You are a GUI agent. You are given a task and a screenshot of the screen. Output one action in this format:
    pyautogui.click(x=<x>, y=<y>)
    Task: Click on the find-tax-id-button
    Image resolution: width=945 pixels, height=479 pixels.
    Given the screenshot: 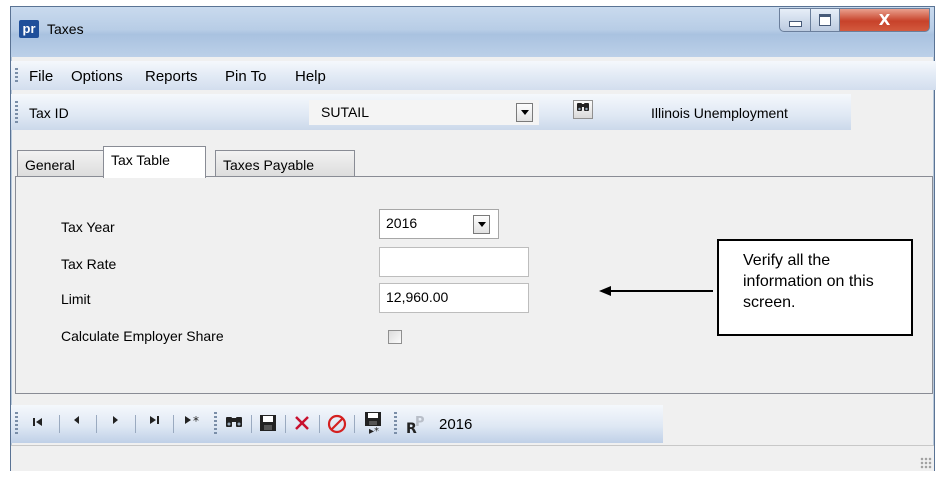 What is the action you would take?
    pyautogui.click(x=583, y=109)
    